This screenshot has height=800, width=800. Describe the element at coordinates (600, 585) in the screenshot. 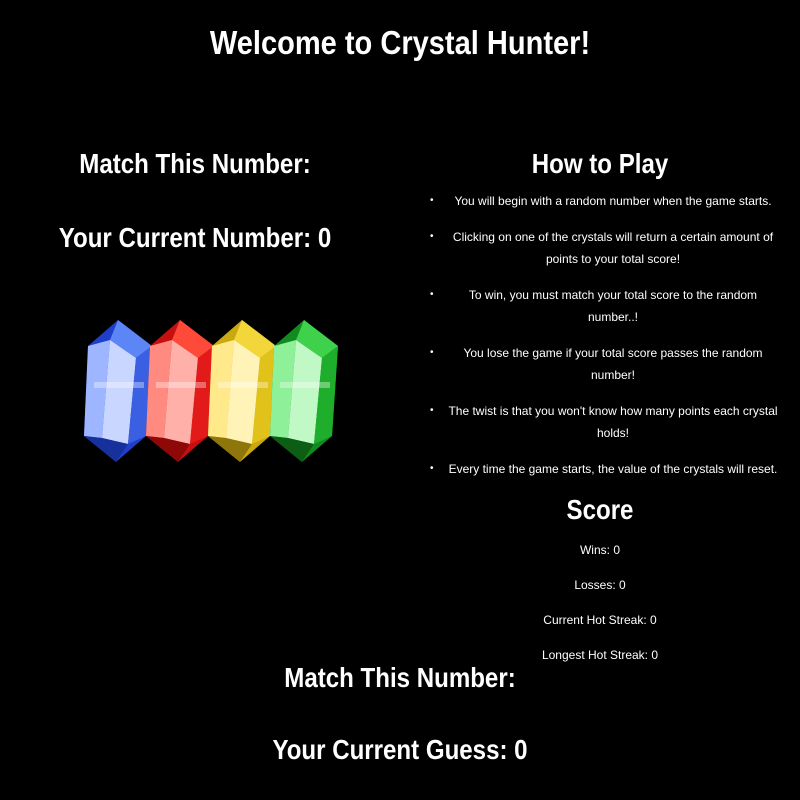

I see `losses-count: Losses: 0` at that location.